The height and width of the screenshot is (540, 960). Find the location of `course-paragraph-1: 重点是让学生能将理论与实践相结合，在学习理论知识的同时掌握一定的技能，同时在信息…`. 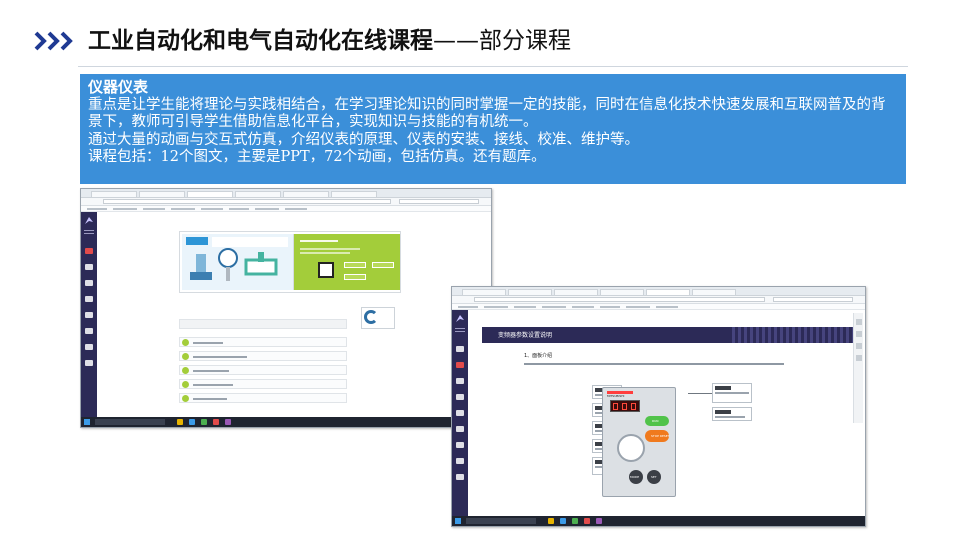

course-paragraph-1: 重点是让学生能将理论与实践相结合，在学习理论知识的同时掌握一定的技能，同时在信息… is located at coordinates (487, 113).